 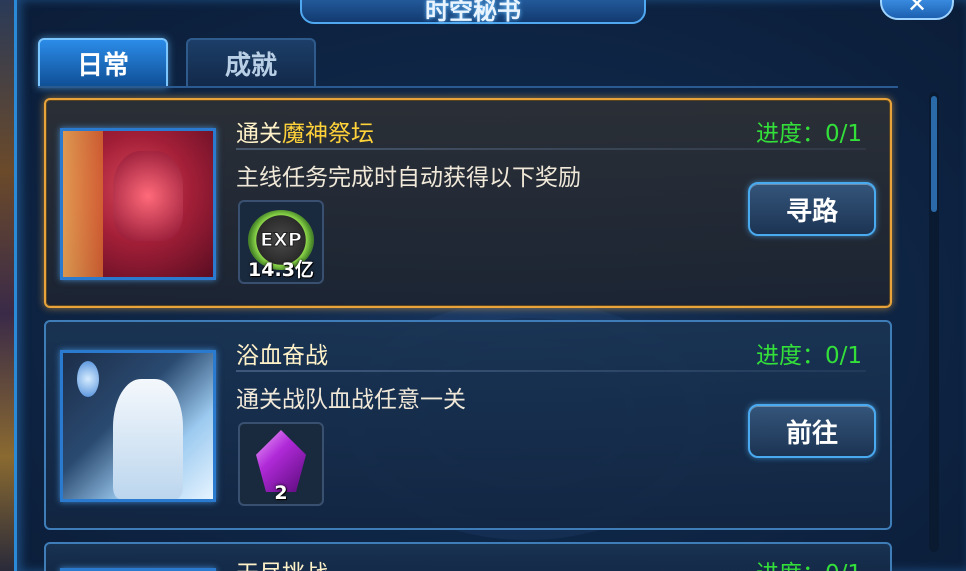 I want to click on quest-title: 浴血奋战, so click(x=282, y=356).